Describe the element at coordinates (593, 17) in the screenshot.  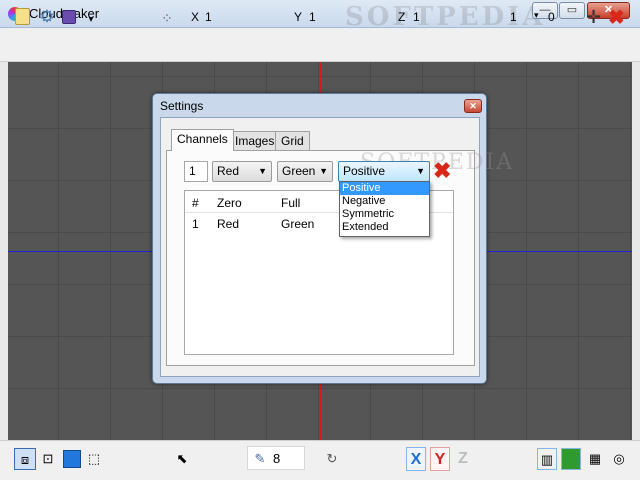
I see `crosshair-icon: ✛` at that location.